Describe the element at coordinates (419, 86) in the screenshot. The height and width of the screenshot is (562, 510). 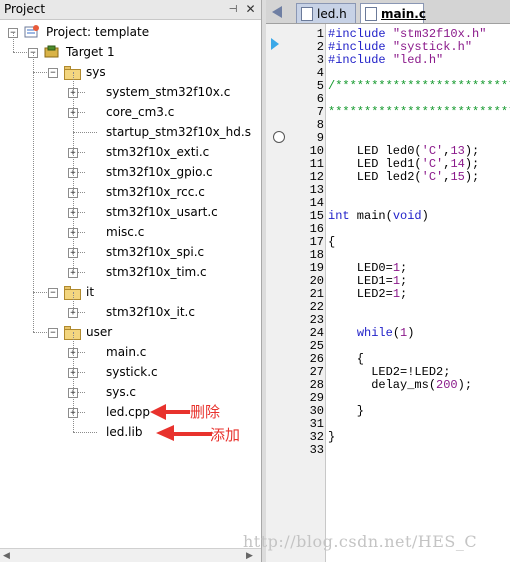
I see `code-line: /*************************************` at that location.